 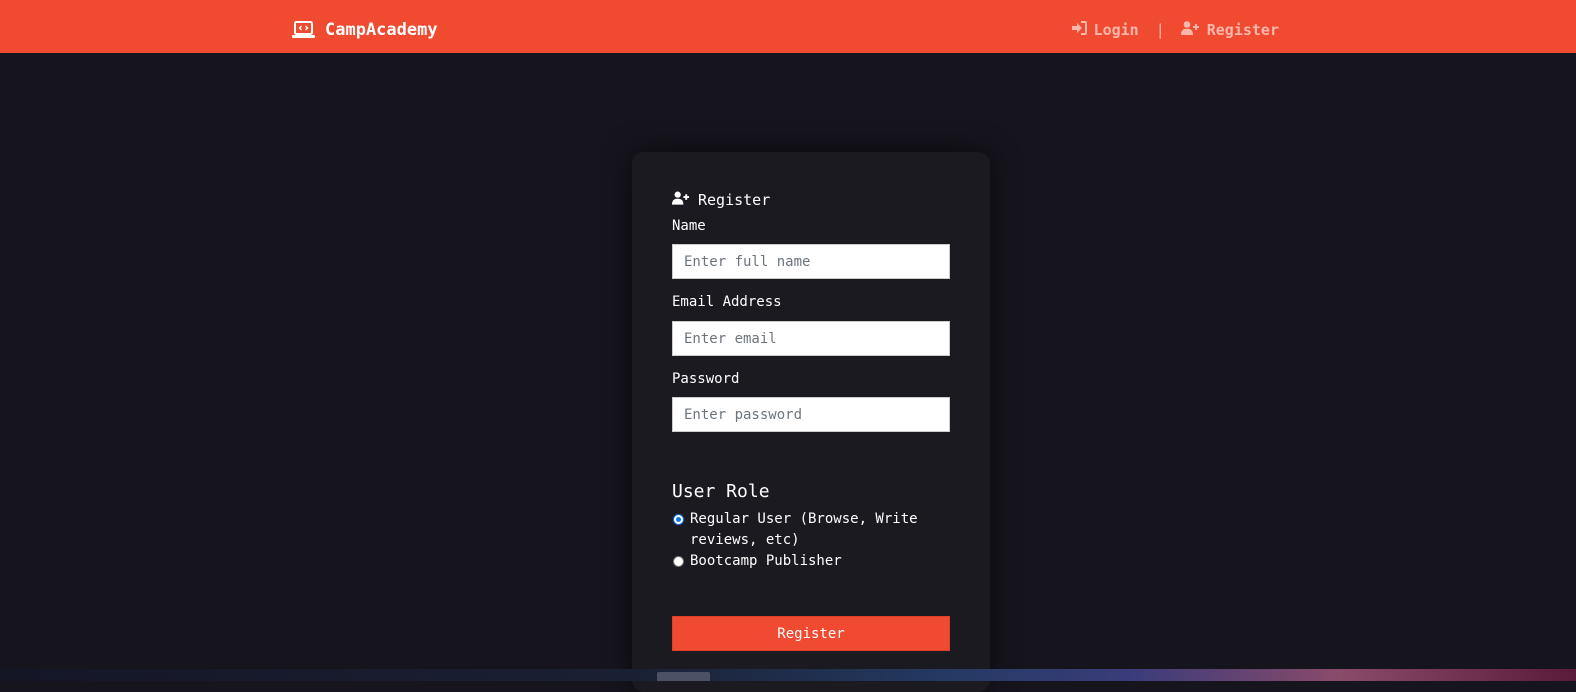 What do you see at coordinates (811, 338) in the screenshot?
I see `email-input` at bounding box center [811, 338].